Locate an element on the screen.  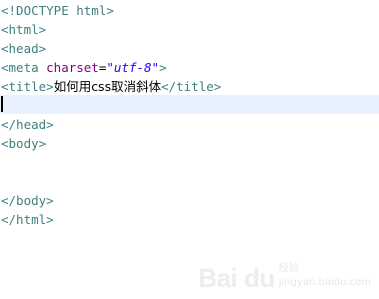
code-line-head-open: <head> is located at coordinates (189, 48).